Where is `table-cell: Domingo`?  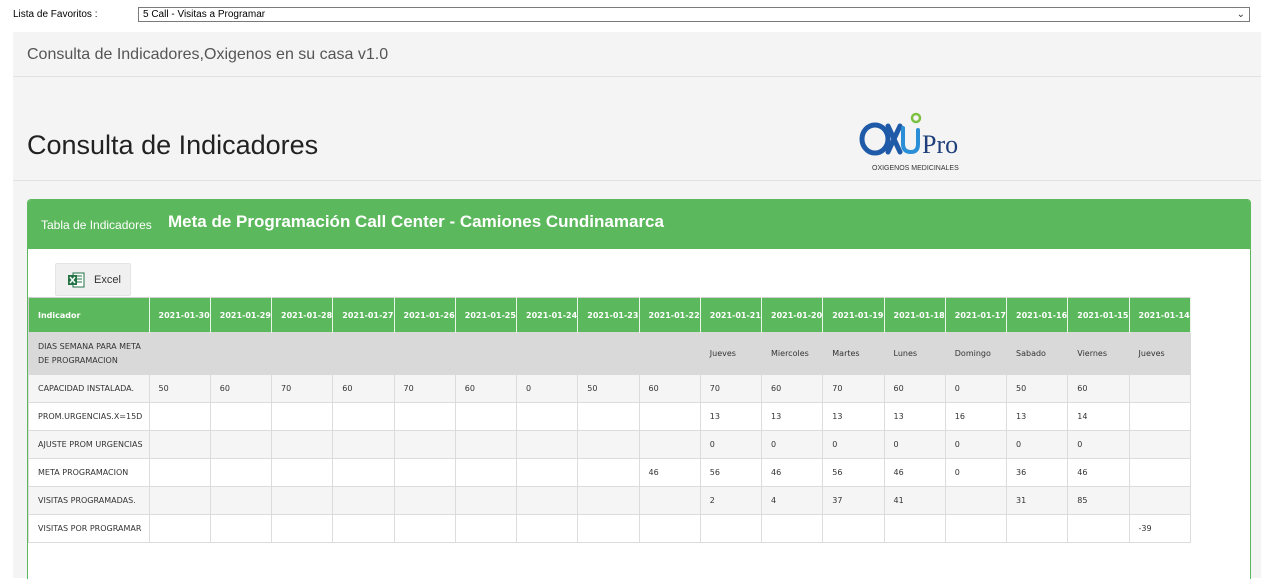 table-cell: Domingo is located at coordinates (976, 353).